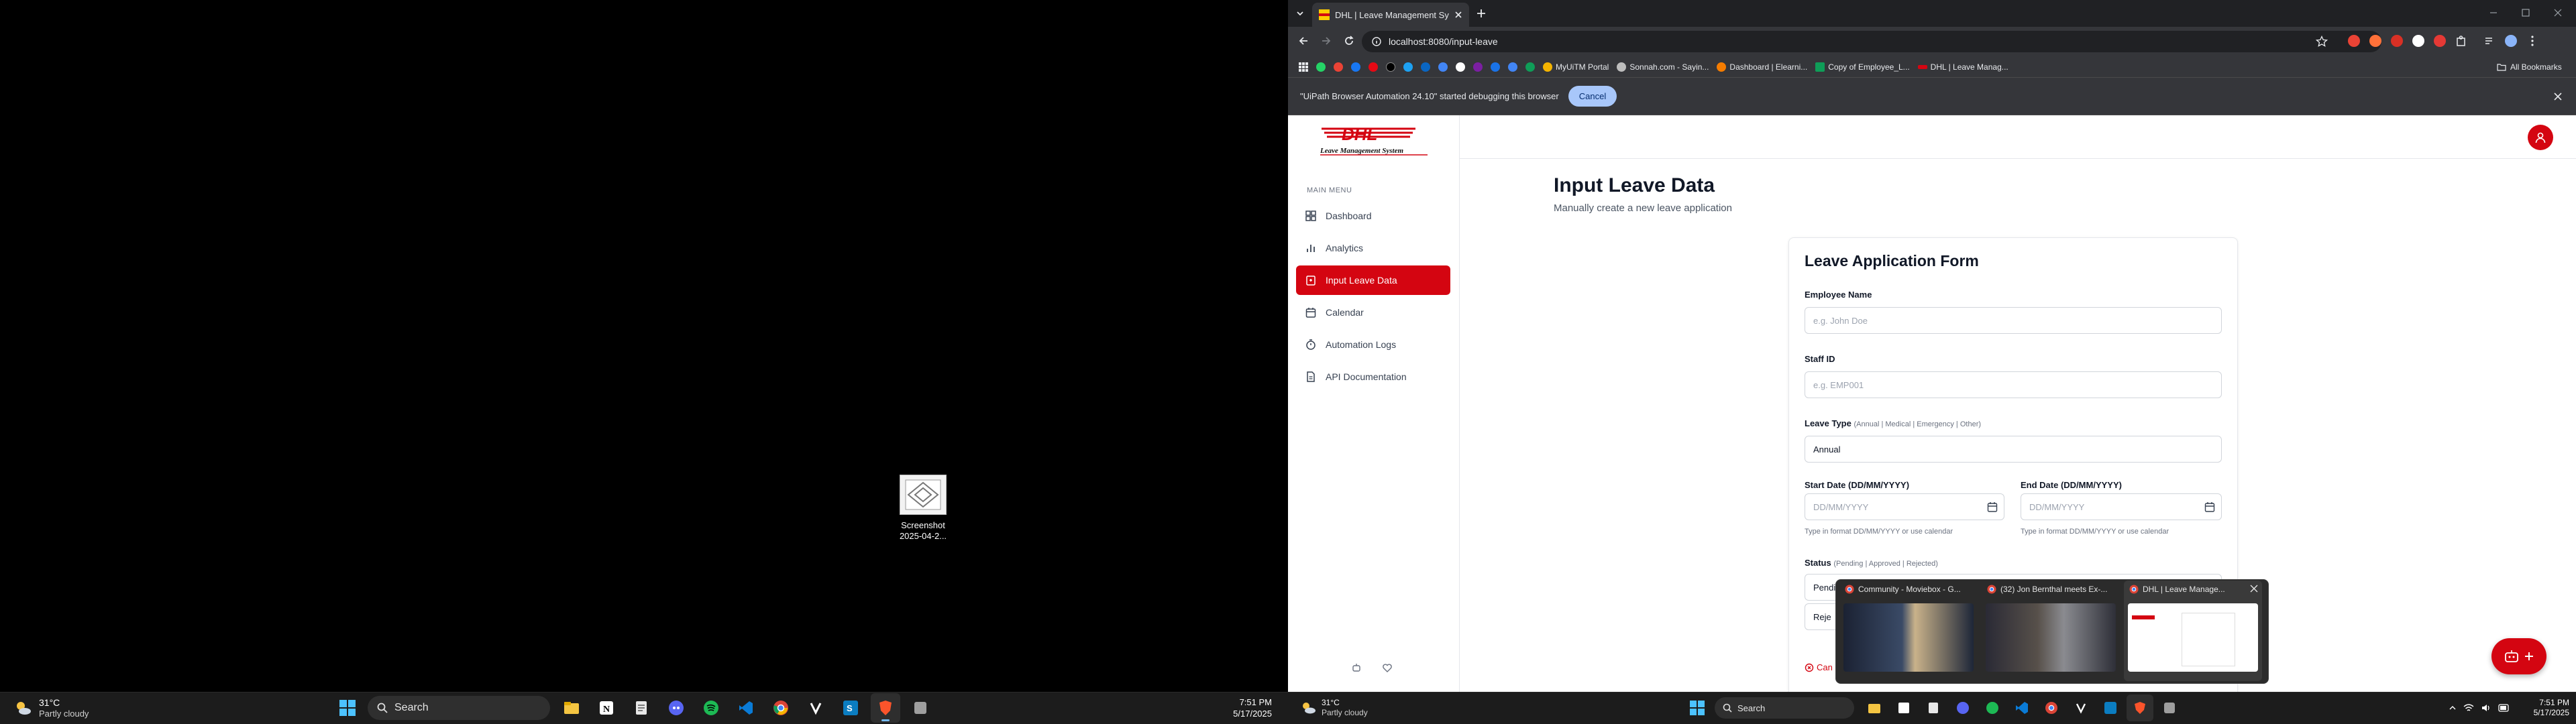 This screenshot has height=724, width=2576. I want to click on extensions-puzzle-icon, so click(2461, 41).